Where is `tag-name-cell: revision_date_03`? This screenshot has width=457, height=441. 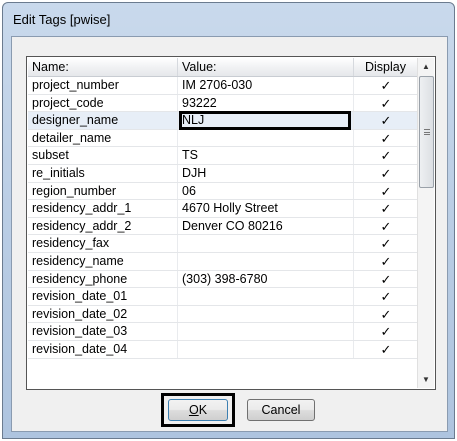 tag-name-cell: revision_date_03 is located at coordinates (103, 331).